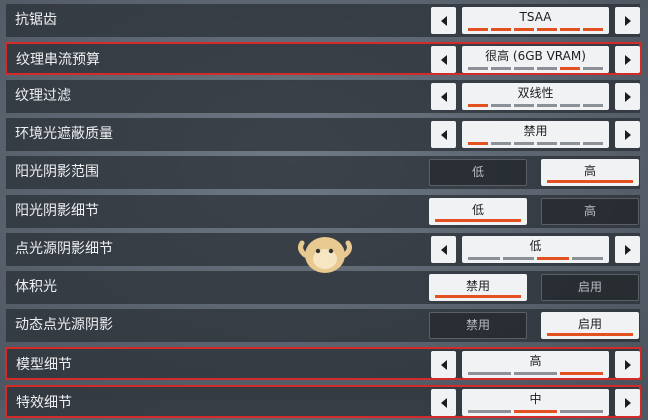 The image size is (648, 420). What do you see at coordinates (535, 17) in the screenshot?
I see `option-value: TSAA` at bounding box center [535, 17].